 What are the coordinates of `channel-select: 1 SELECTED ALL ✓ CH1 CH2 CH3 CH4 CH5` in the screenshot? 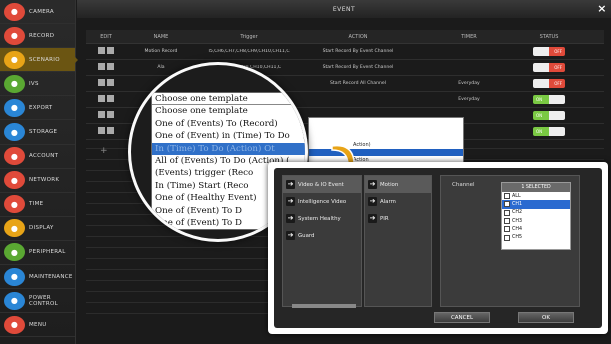 It's located at (536, 216).